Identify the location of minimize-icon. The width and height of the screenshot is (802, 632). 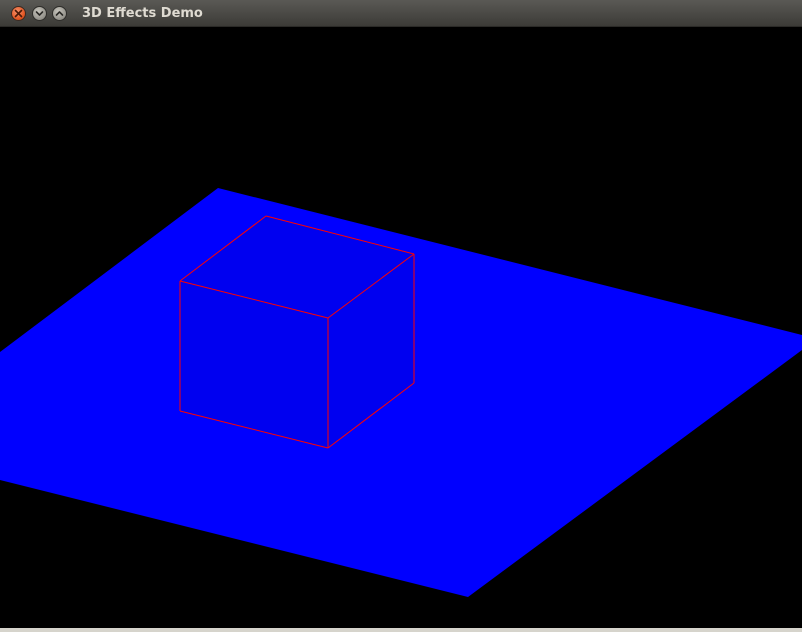
(39, 13).